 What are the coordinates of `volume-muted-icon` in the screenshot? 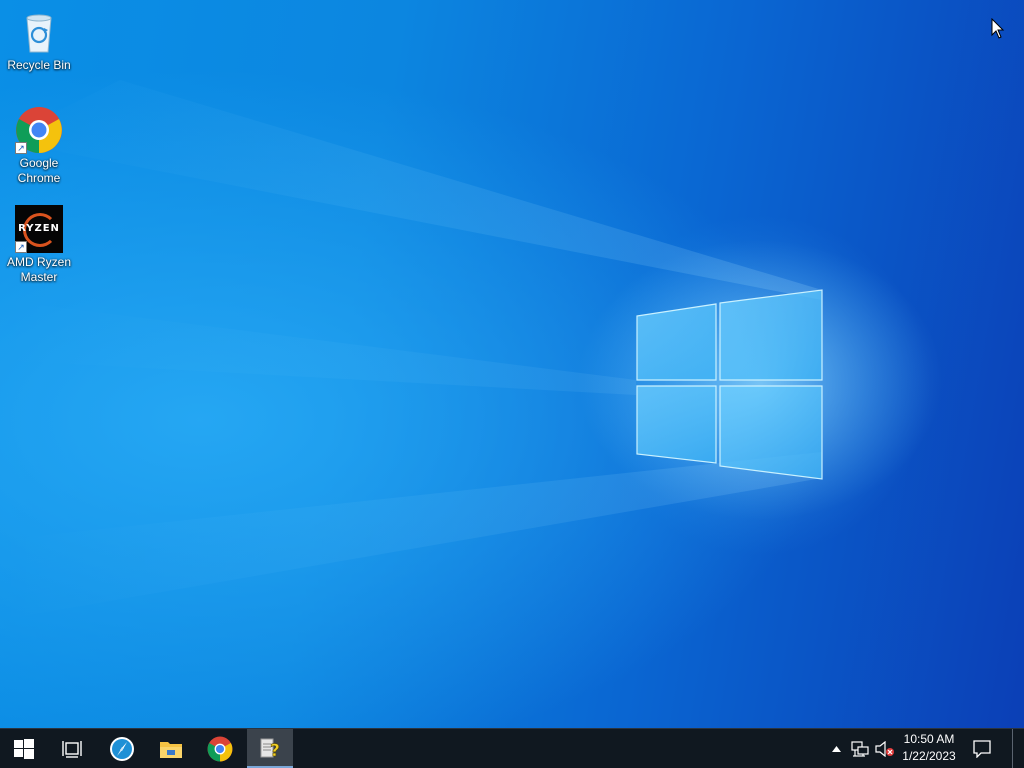 It's located at (884, 748).